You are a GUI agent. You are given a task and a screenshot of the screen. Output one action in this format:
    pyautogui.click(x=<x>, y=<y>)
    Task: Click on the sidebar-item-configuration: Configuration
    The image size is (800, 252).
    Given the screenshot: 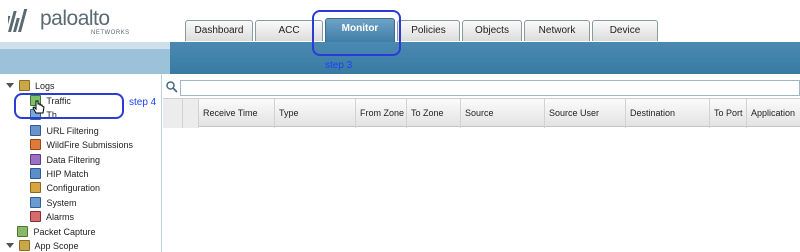 What is the action you would take?
    pyautogui.click(x=65, y=188)
    